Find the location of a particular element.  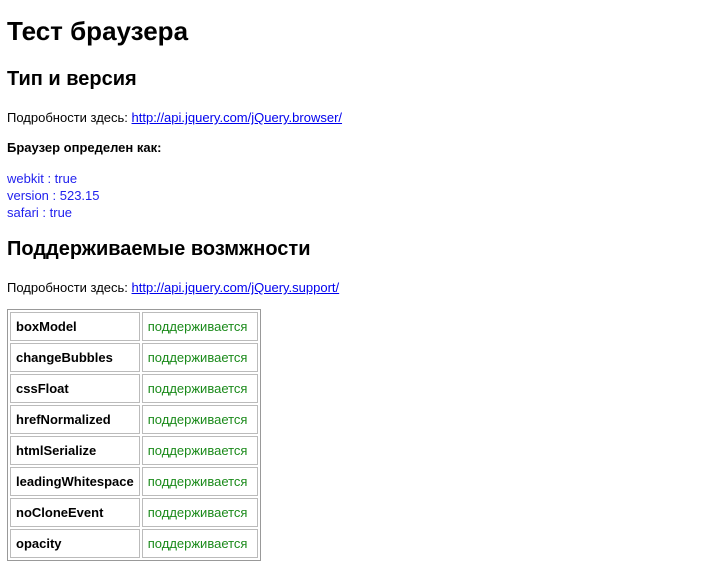

table-row: leadingWhitespace поддерживается is located at coordinates (134, 481).